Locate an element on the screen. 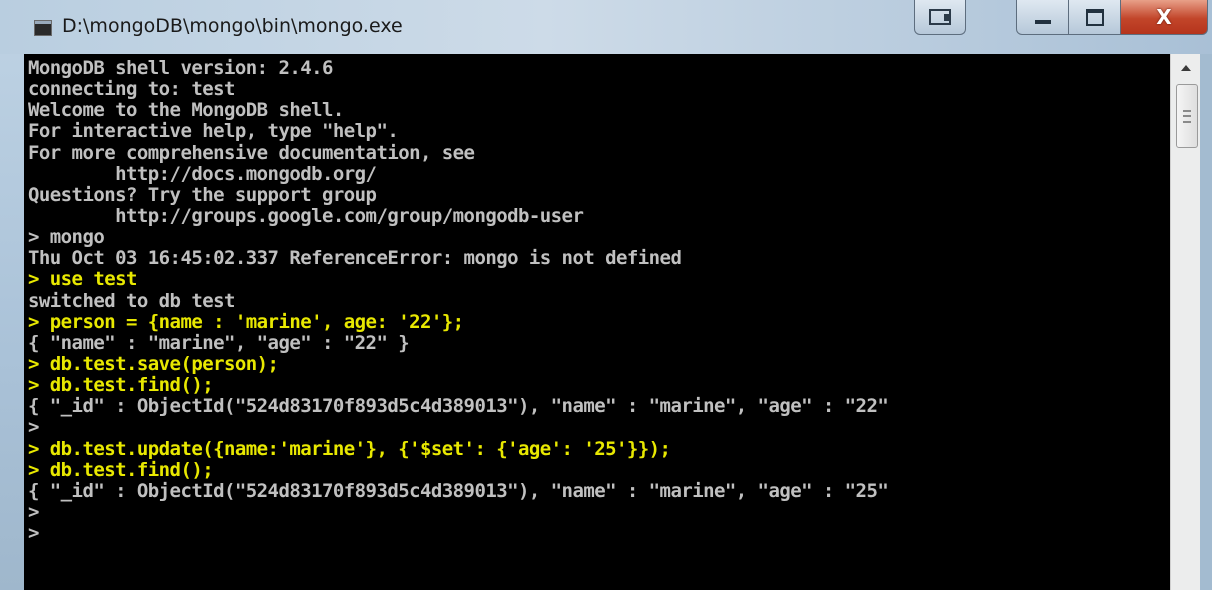 The height and width of the screenshot is (590, 1212). close-icon: X is located at coordinates (1164, 17).